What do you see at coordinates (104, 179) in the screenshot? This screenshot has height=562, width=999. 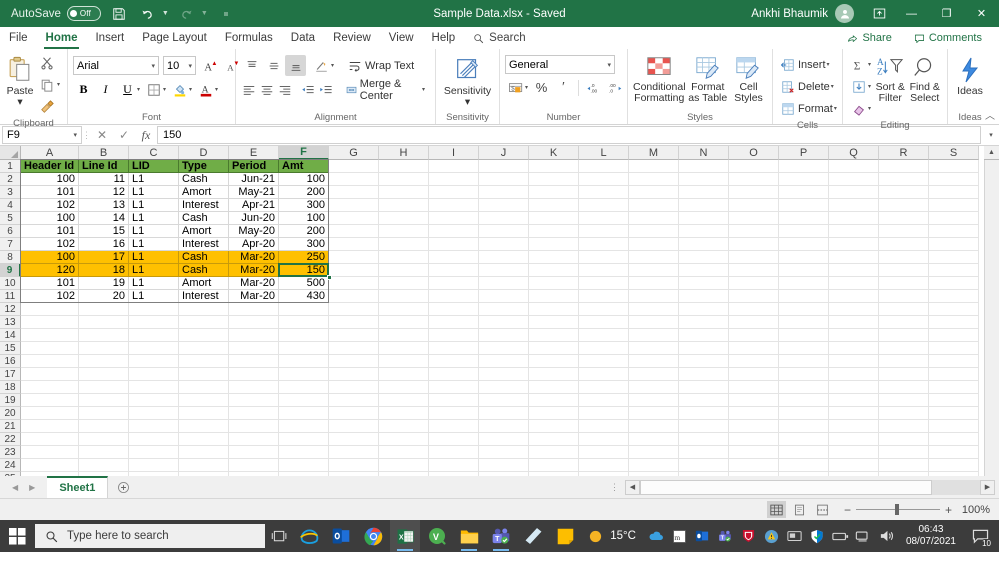 I see `cell-B2: 11` at bounding box center [104, 179].